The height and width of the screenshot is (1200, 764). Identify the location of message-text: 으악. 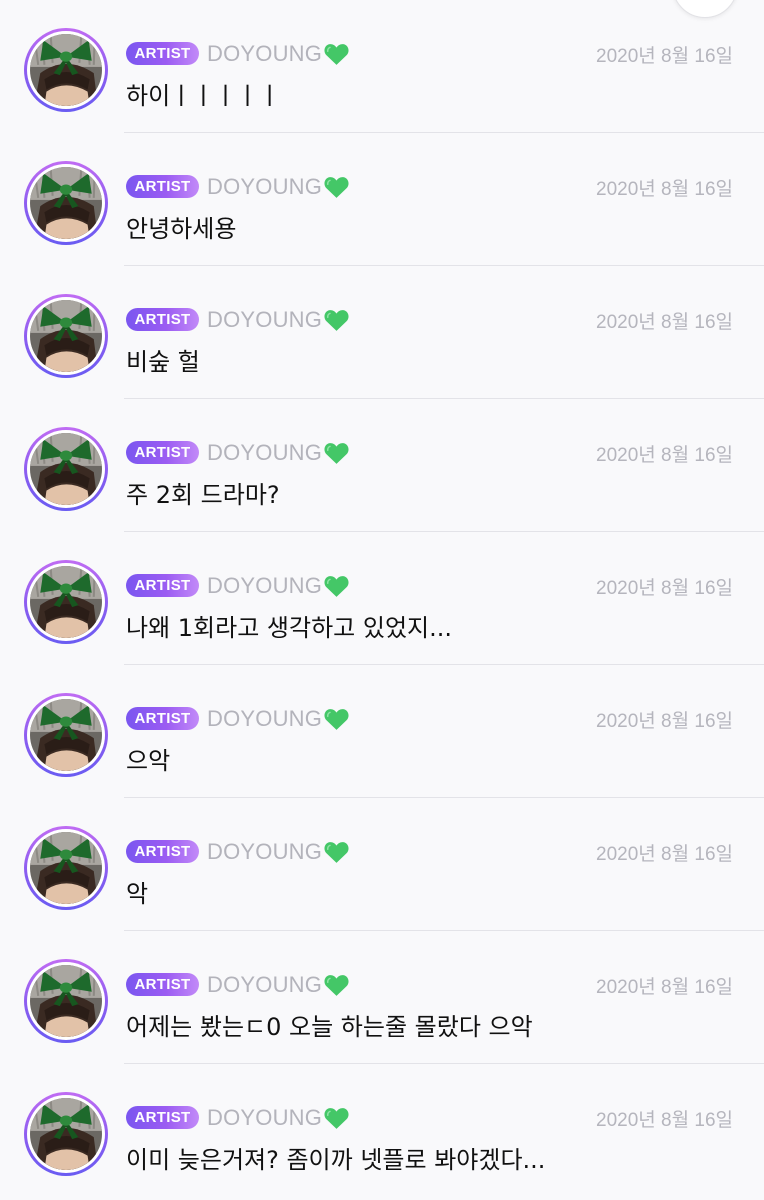
(148, 761).